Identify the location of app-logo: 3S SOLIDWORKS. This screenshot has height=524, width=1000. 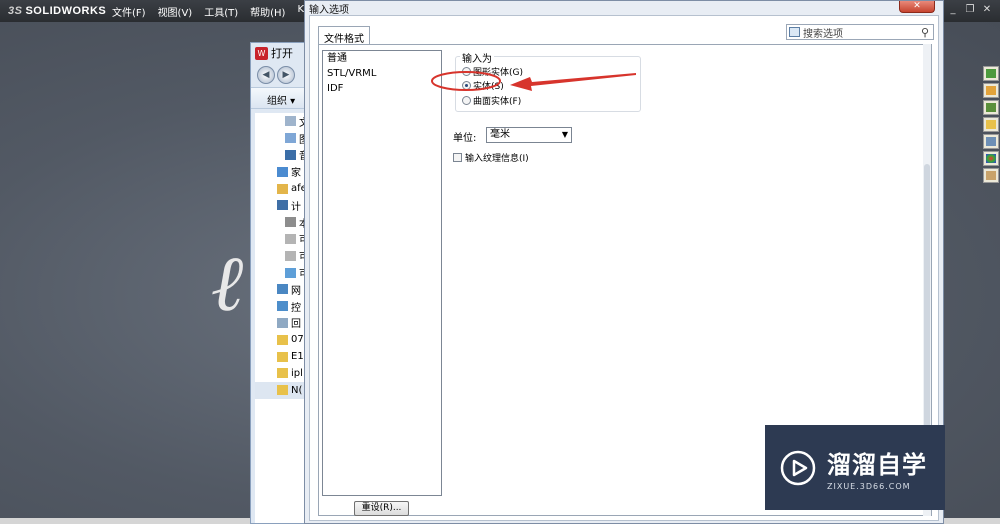
(57, 11).